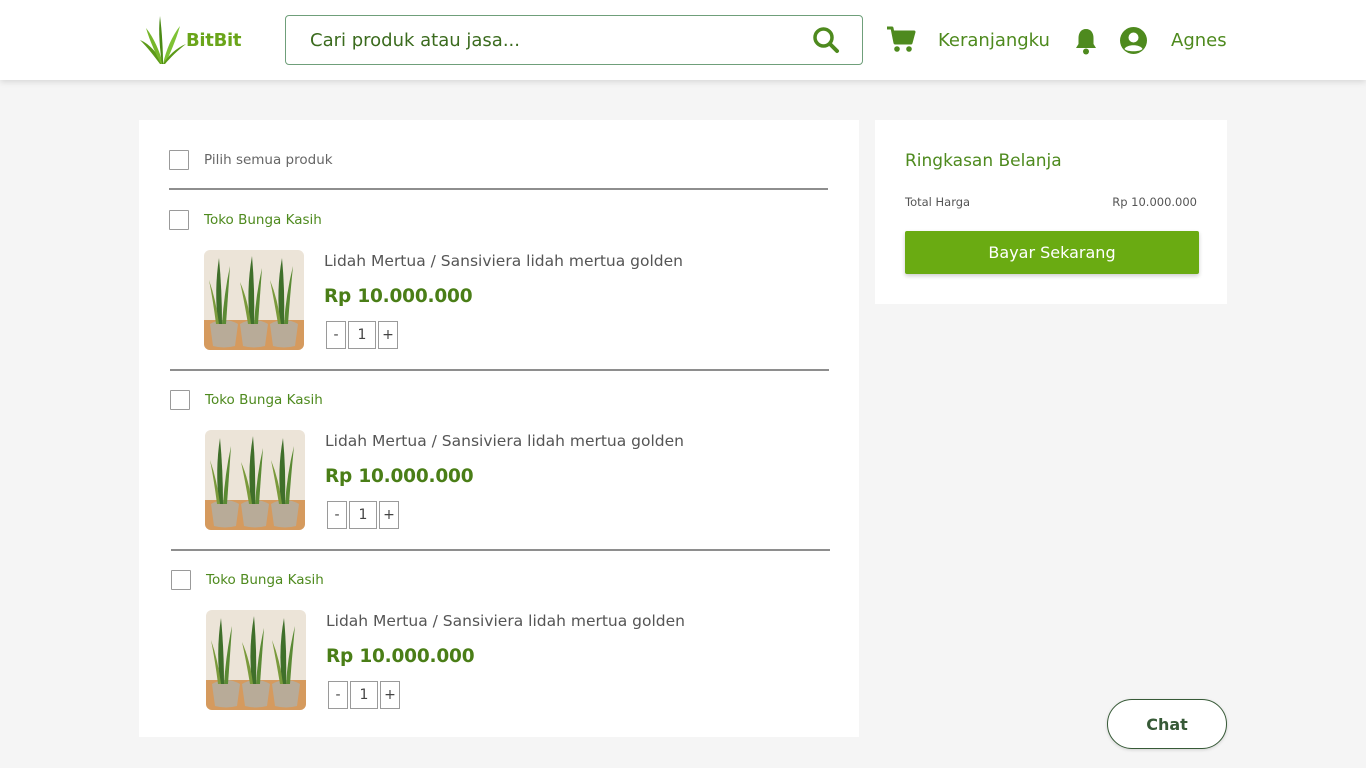  I want to click on user-name: Agnes, so click(1199, 40).